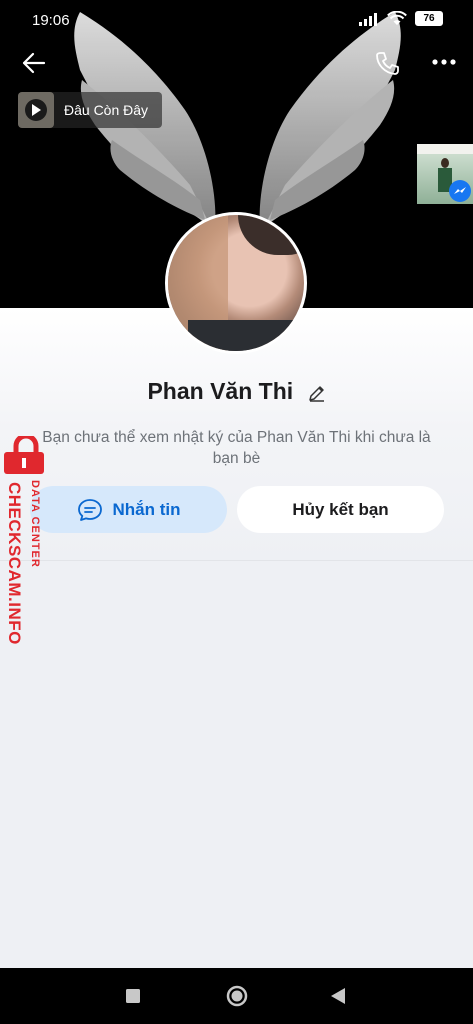  Describe the element at coordinates (146, 509) in the screenshot. I see `message-button-label: Nhắn tin` at that location.